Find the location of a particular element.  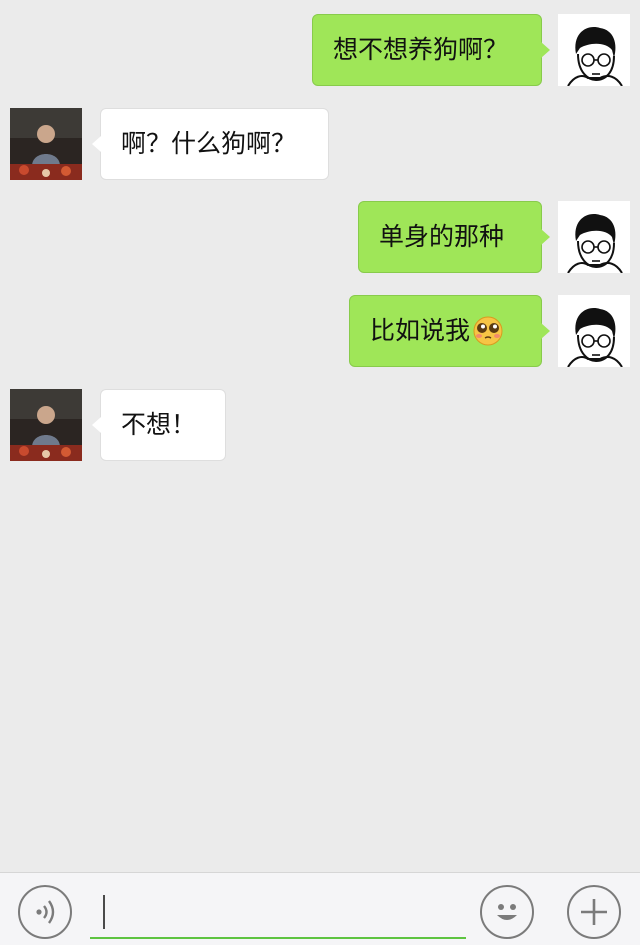

message-bubble-sent: 想不想养狗啊？ is located at coordinates (431, 50).